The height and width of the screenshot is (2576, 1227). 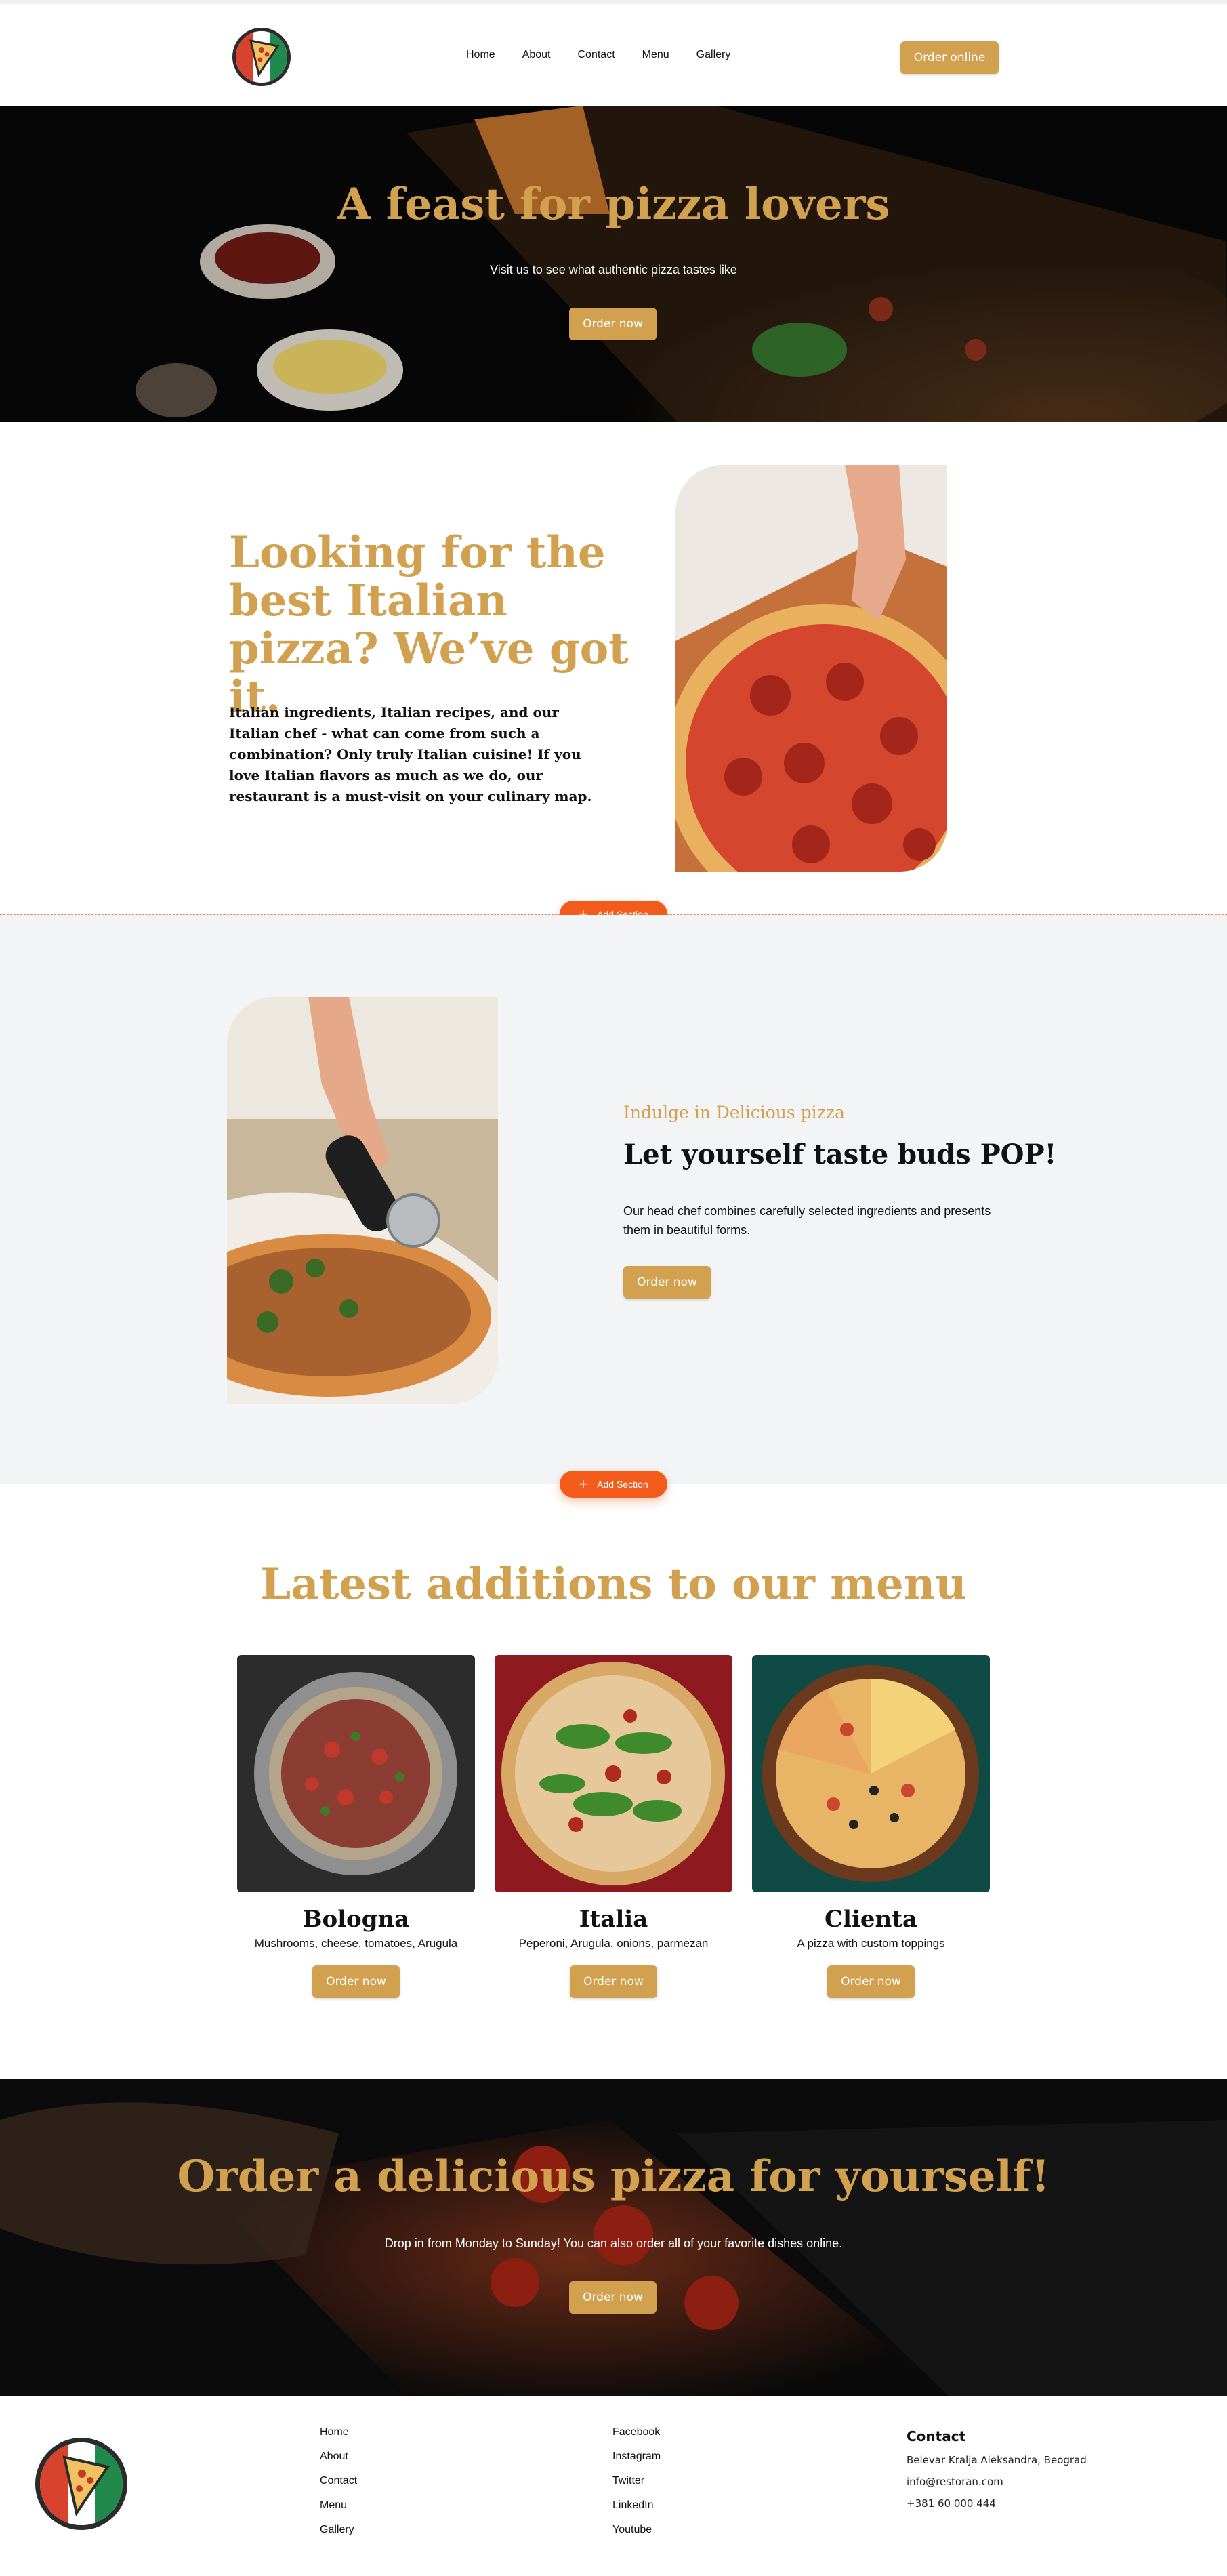 What do you see at coordinates (636, 2463) in the screenshot?
I see `footer-link-instagram: Instagram` at bounding box center [636, 2463].